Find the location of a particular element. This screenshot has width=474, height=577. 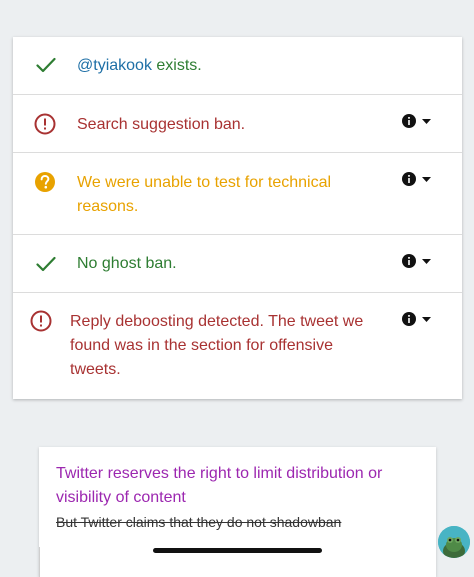

divider is located at coordinates (39, 562).